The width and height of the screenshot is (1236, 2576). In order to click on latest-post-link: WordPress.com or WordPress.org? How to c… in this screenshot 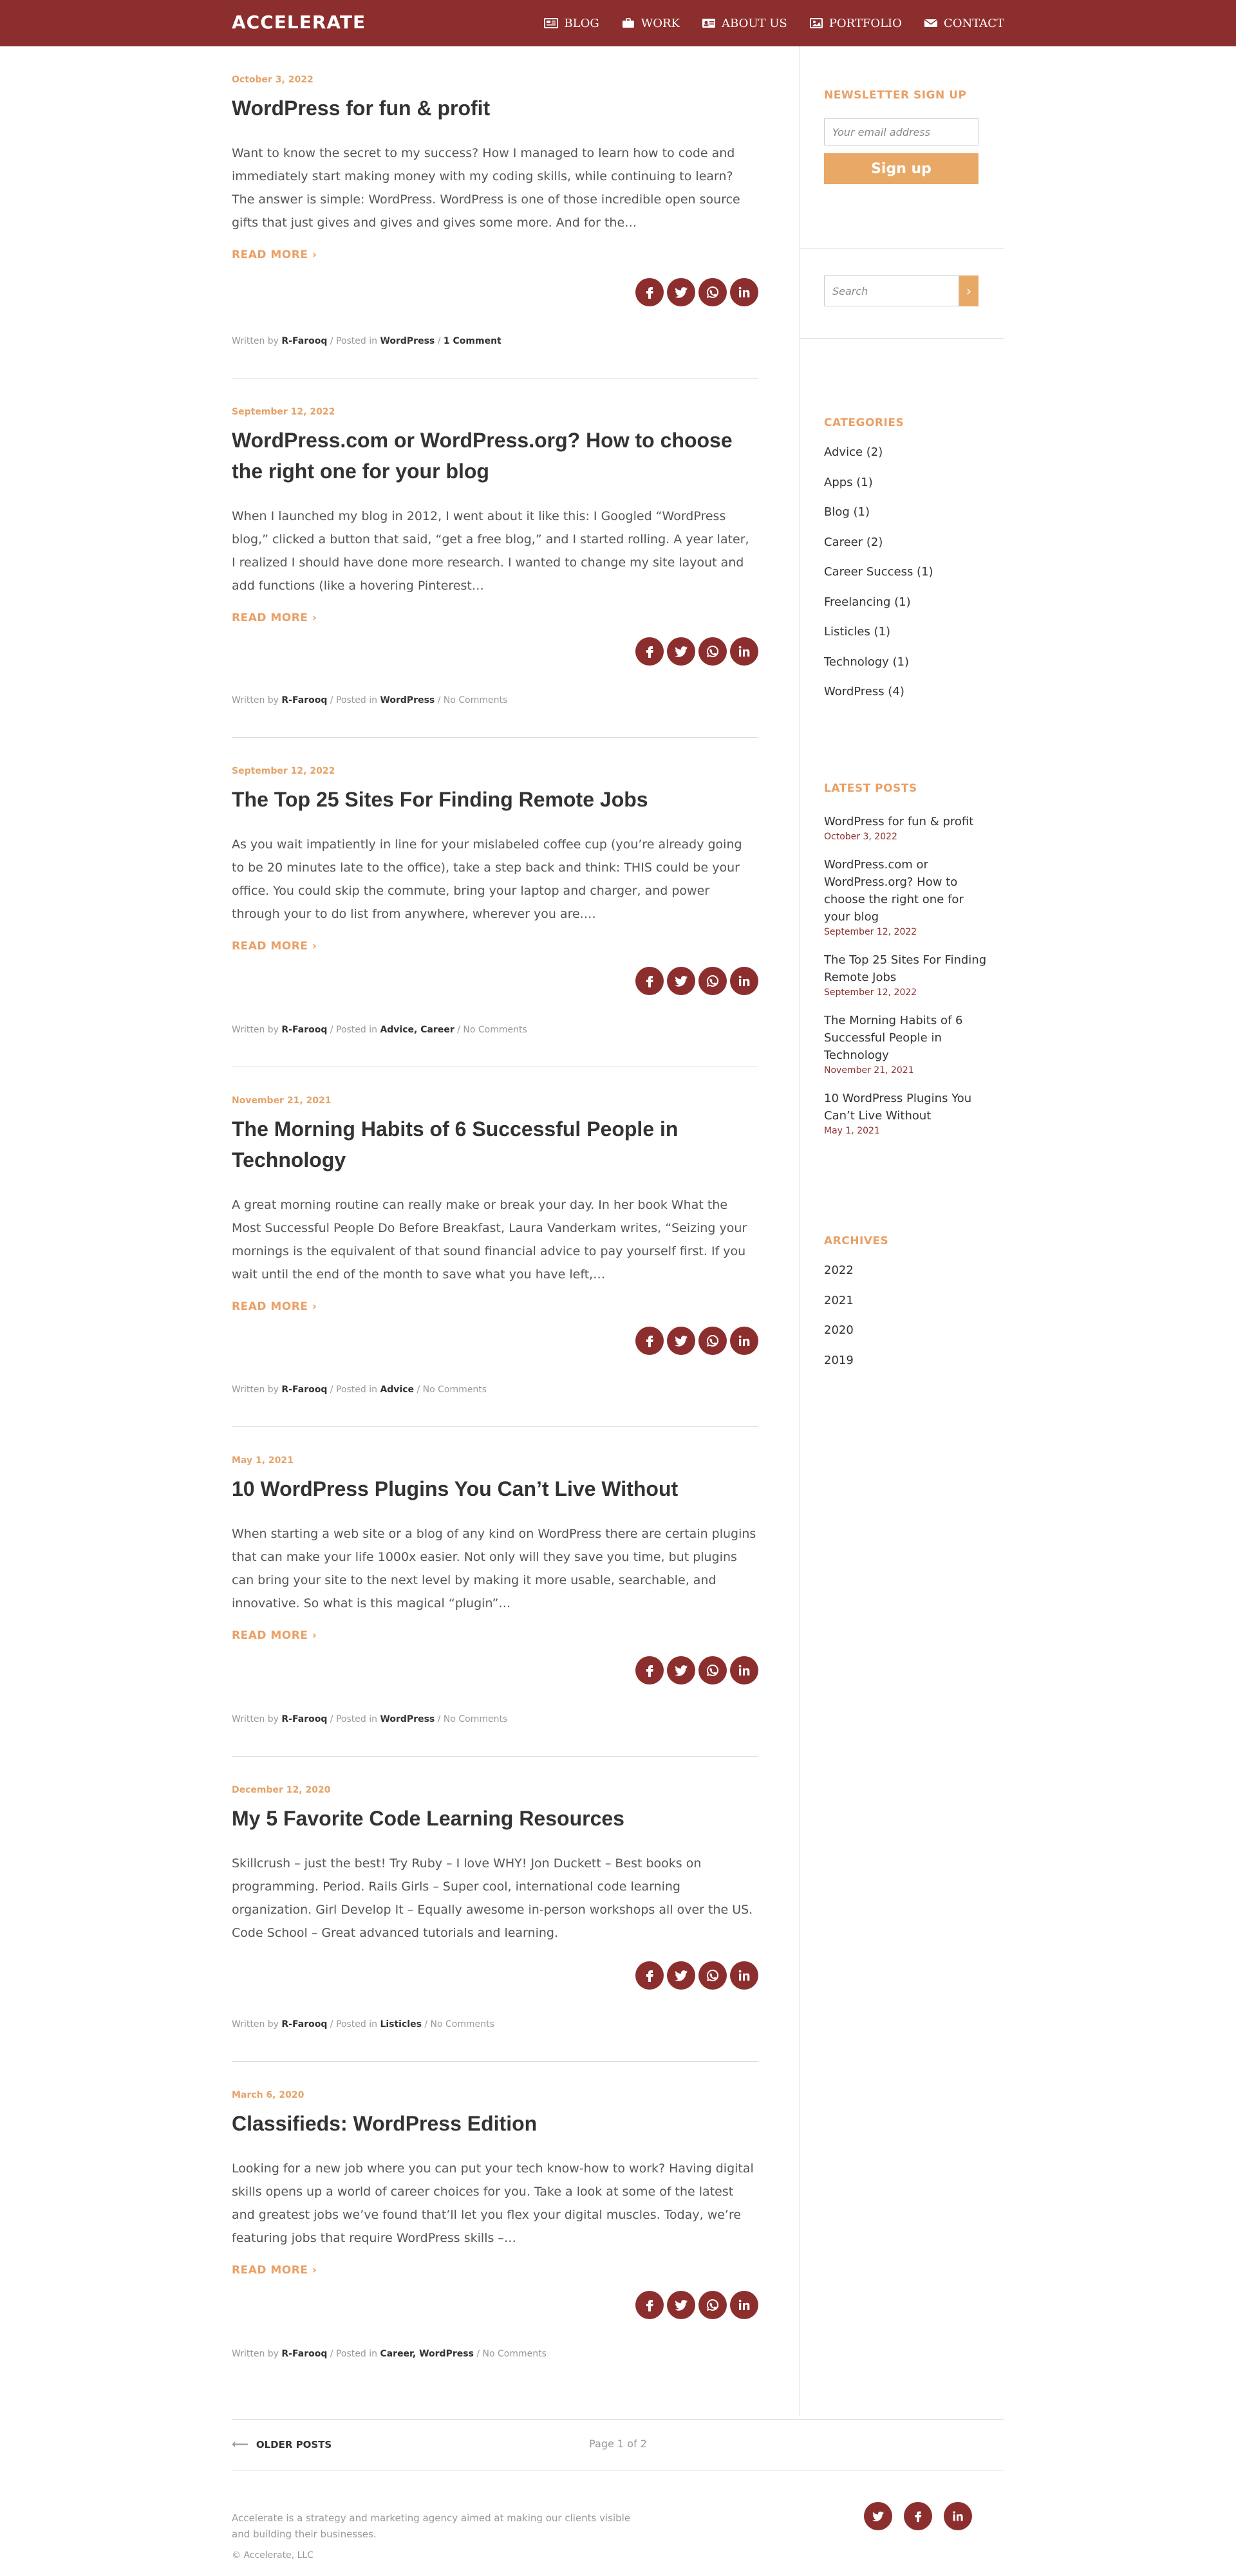, I will do `click(907, 891)`.